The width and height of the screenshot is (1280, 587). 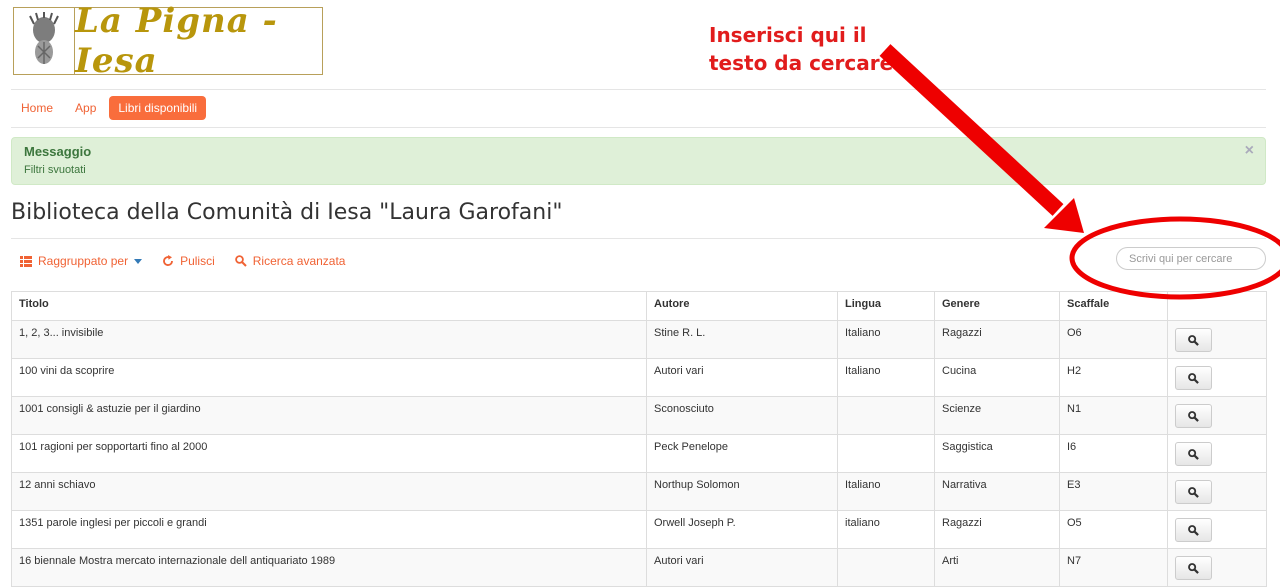 What do you see at coordinates (742, 491) in the screenshot?
I see `cell-autore: Northup Solomon` at bounding box center [742, 491].